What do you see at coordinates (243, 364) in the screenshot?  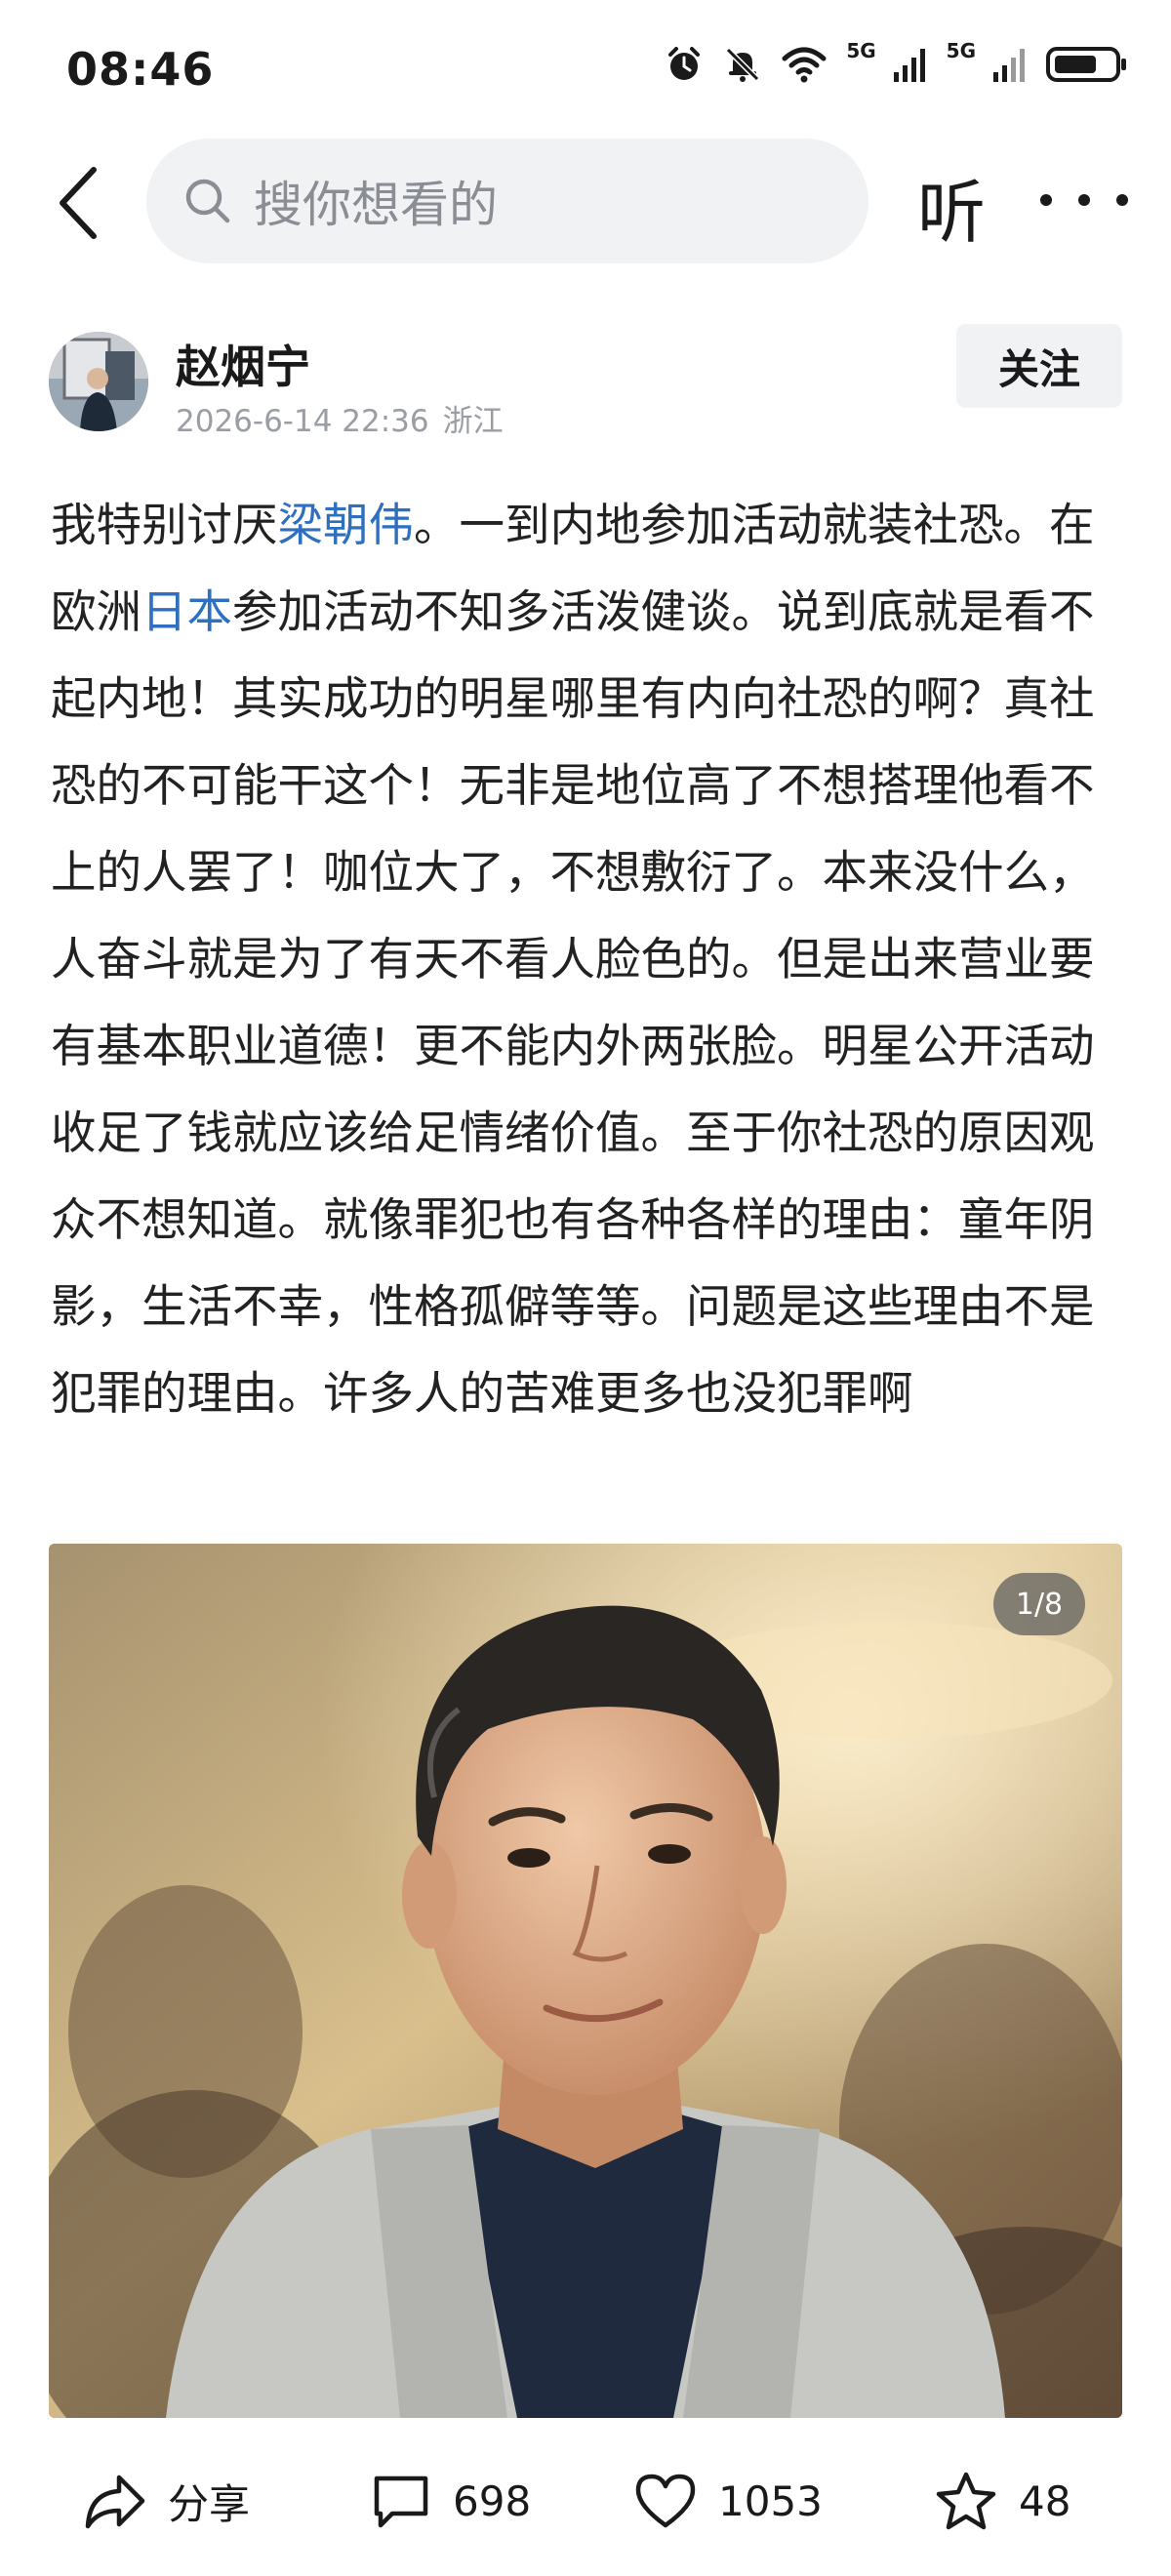 I see `author-name: 赵烟宁` at bounding box center [243, 364].